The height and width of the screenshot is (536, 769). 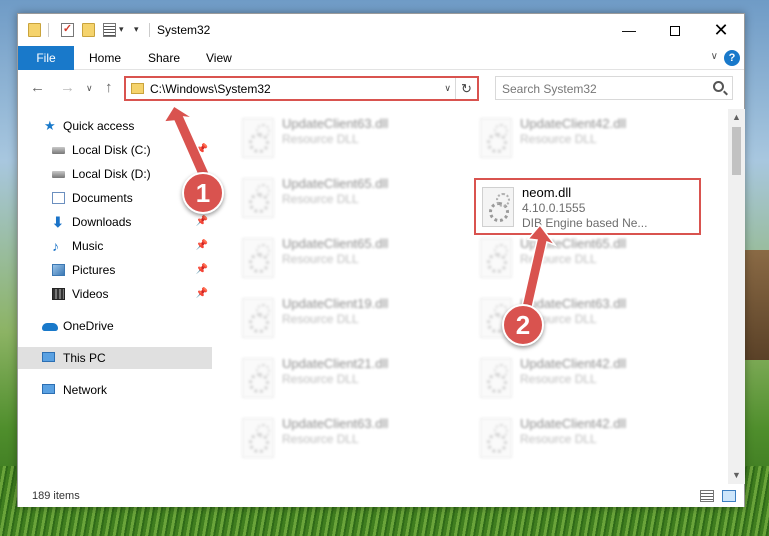 What do you see at coordinates (55, 246) in the screenshot?
I see `music-icon: ♪` at bounding box center [55, 246].